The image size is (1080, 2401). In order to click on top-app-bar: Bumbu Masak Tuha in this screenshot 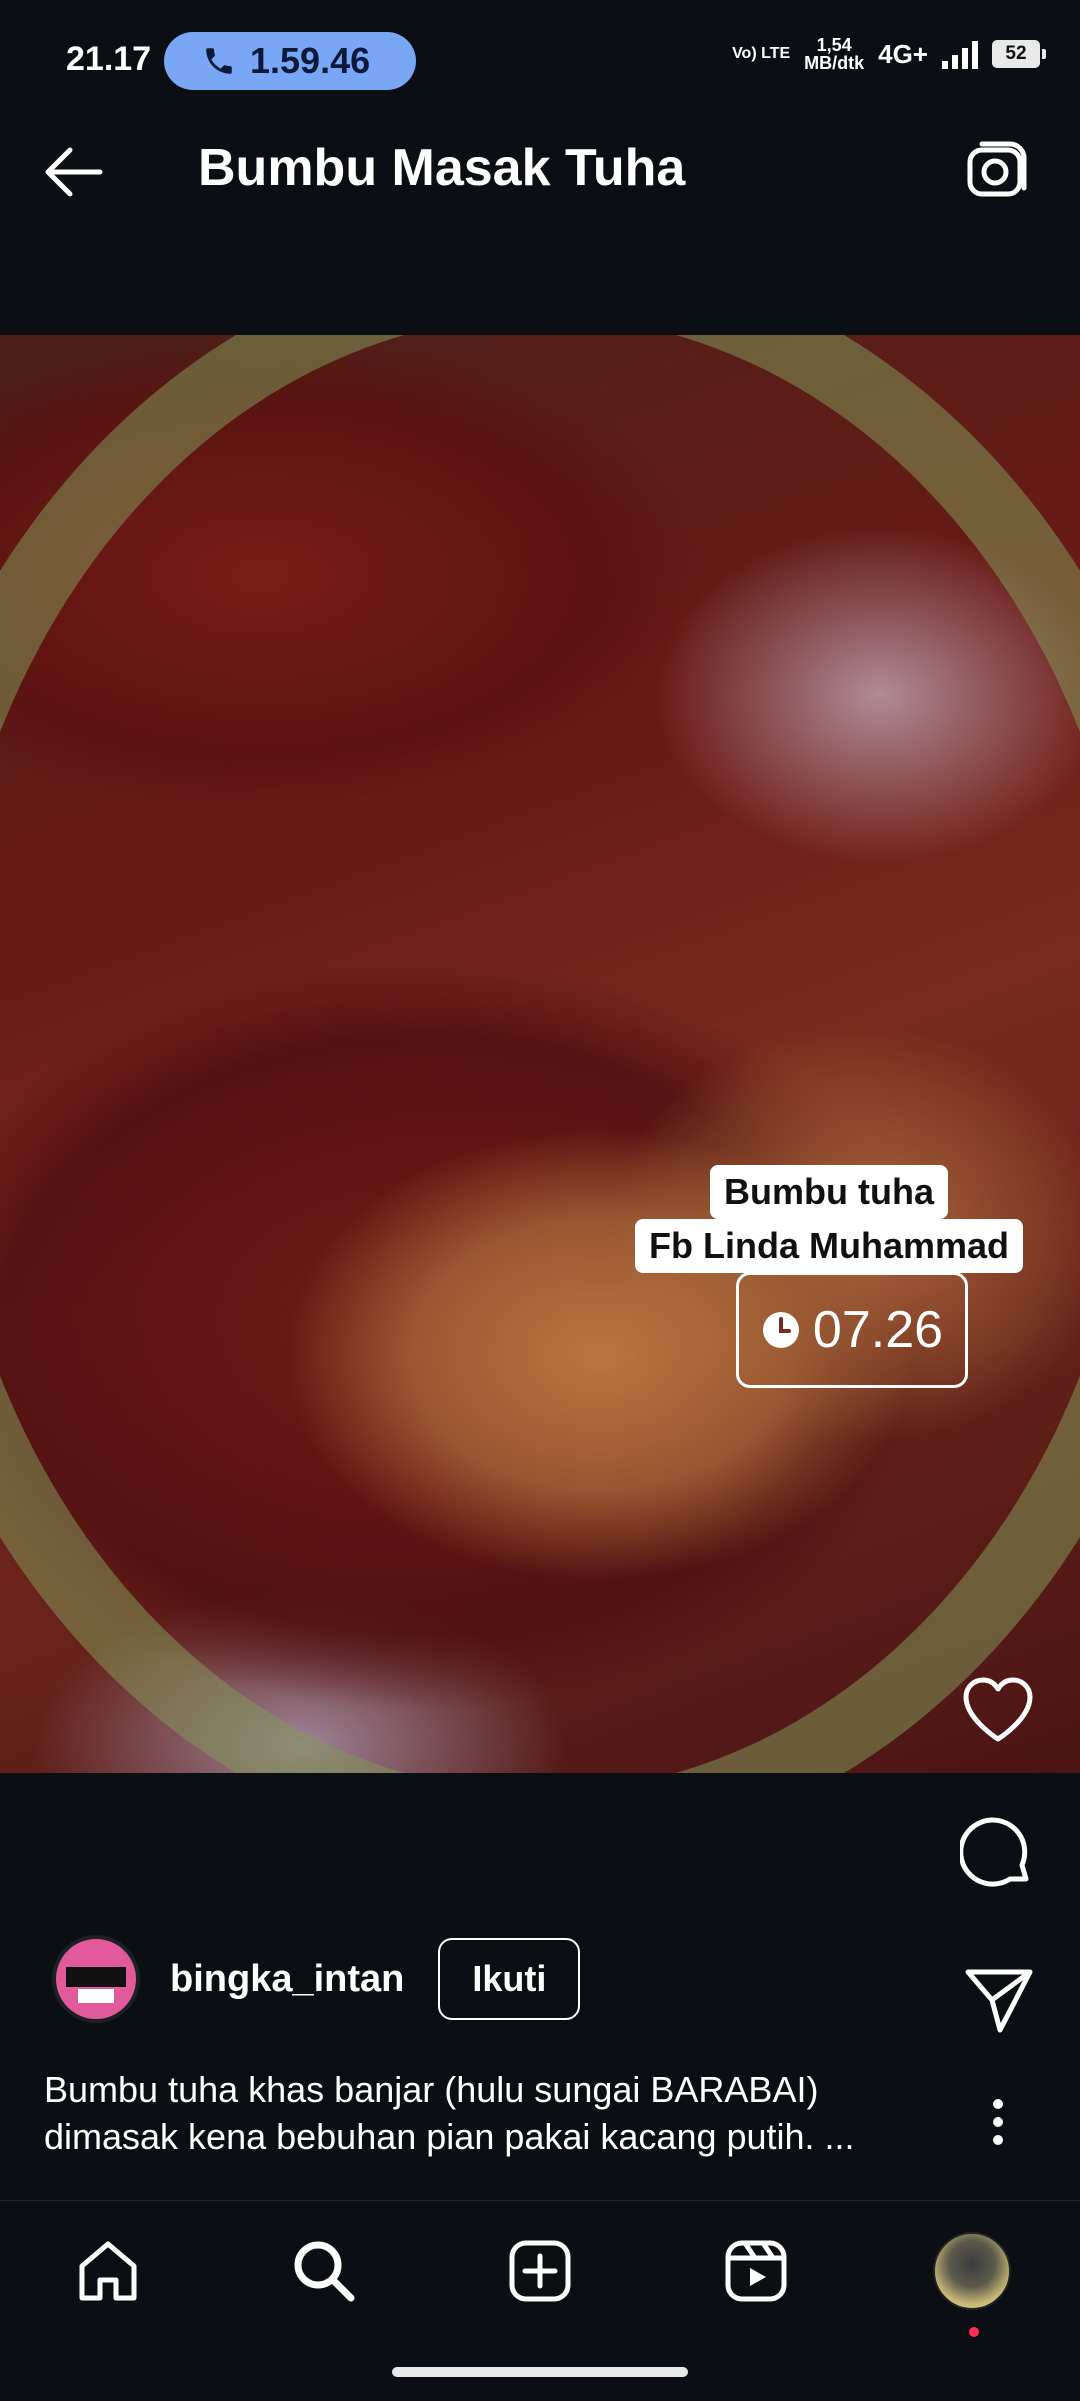, I will do `click(540, 170)`.